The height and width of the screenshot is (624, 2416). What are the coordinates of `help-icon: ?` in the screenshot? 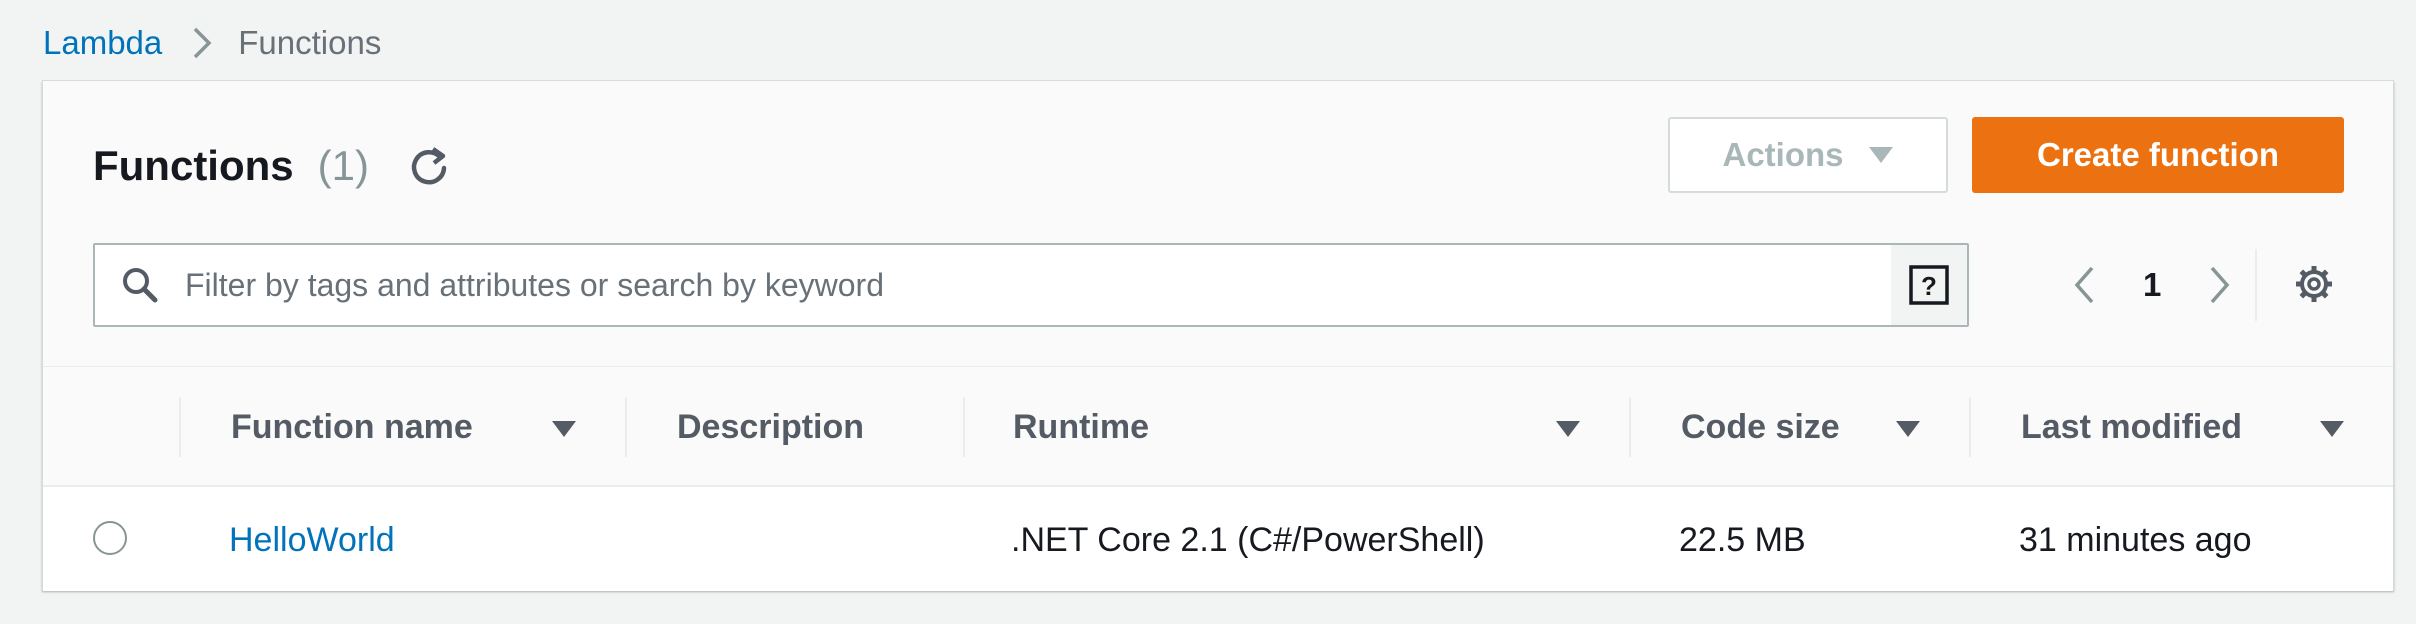 It's located at (1929, 285).